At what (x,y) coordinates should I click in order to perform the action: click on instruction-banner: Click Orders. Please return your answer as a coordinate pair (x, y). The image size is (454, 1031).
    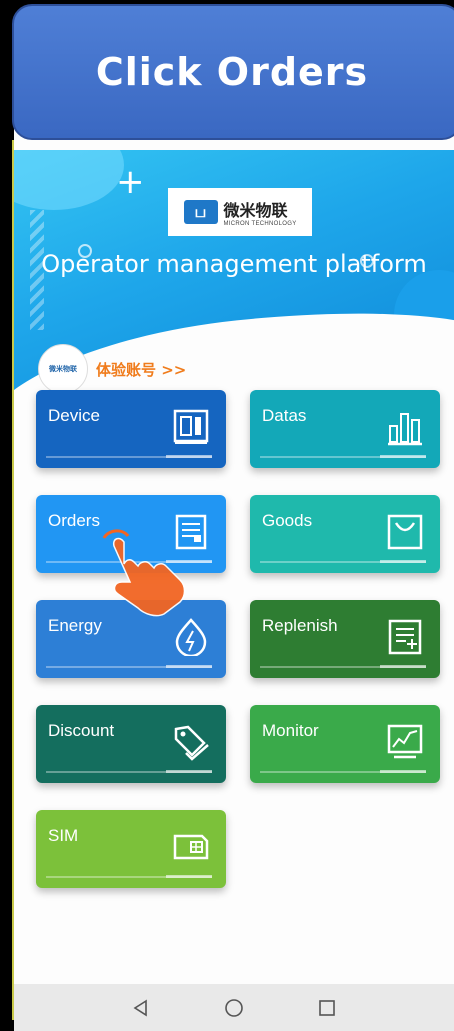
    Looking at the image, I should click on (233, 72).